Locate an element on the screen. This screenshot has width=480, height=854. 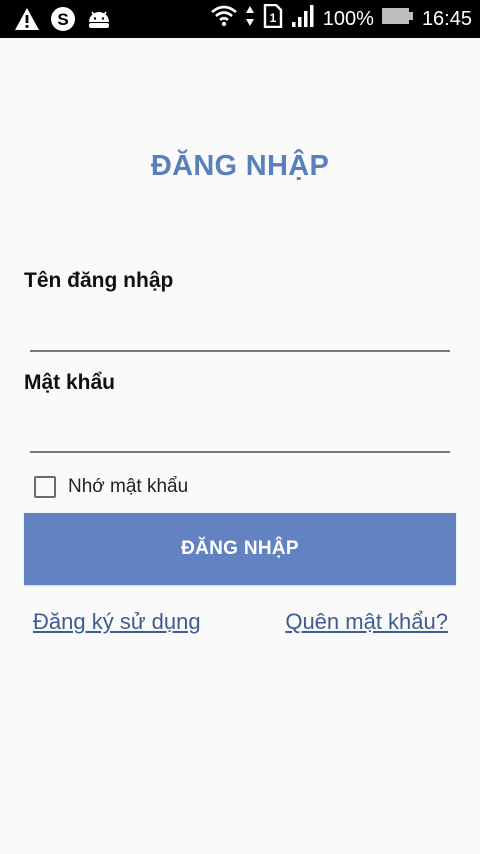
forgot-password-link: Quên mật khẩu? is located at coordinates (366, 622).